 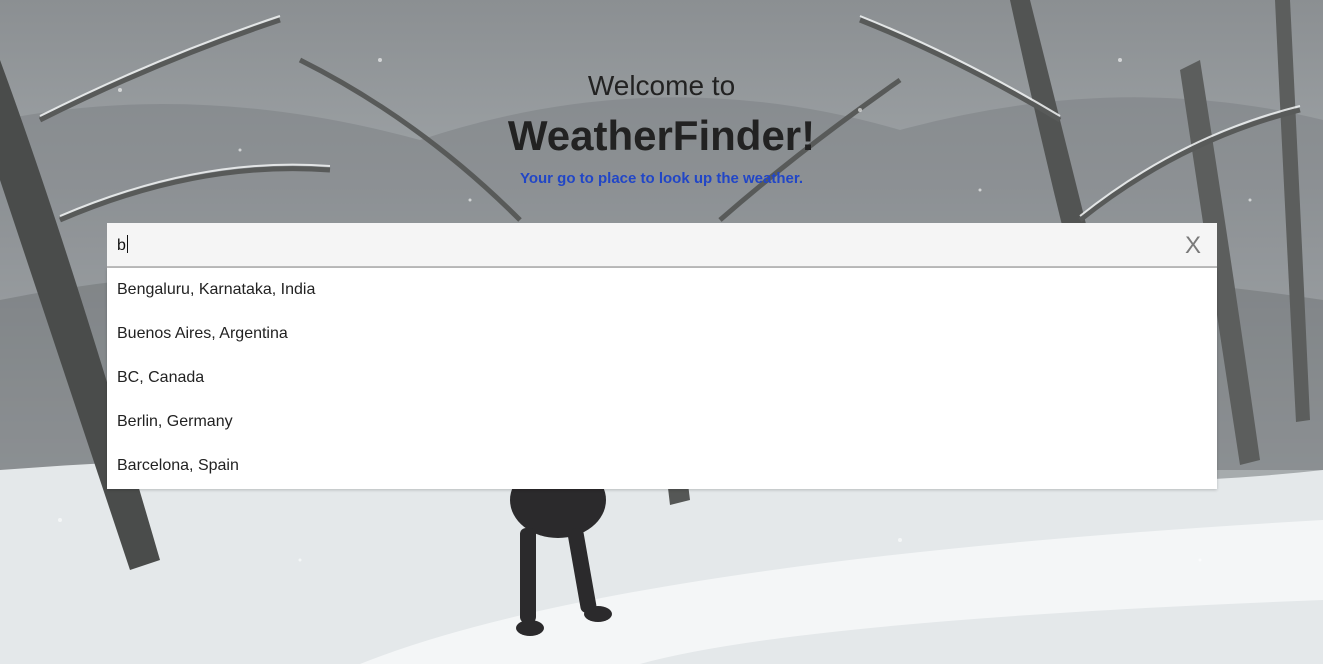 I want to click on suggestion-item: Berlin, Germany, so click(x=662, y=422).